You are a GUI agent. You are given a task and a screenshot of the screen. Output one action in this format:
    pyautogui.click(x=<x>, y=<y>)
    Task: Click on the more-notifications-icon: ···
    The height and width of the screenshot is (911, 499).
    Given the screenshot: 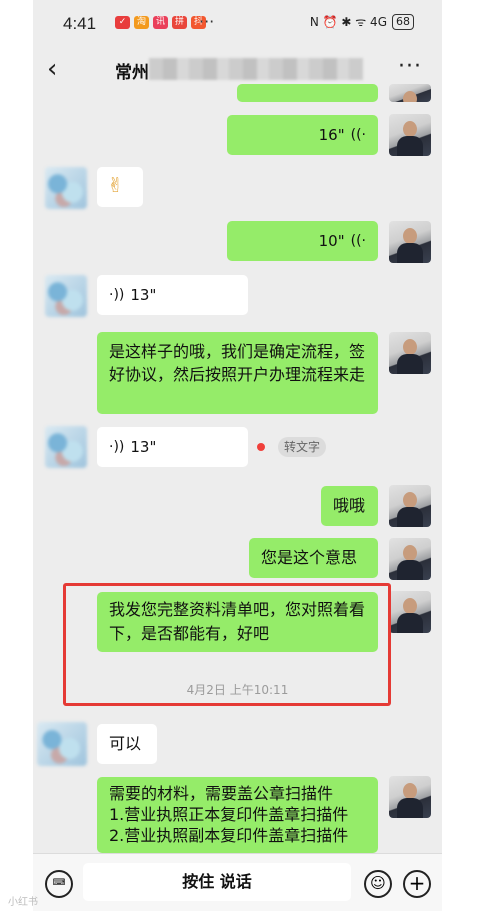 What is the action you would take?
    pyautogui.click(x=207, y=21)
    